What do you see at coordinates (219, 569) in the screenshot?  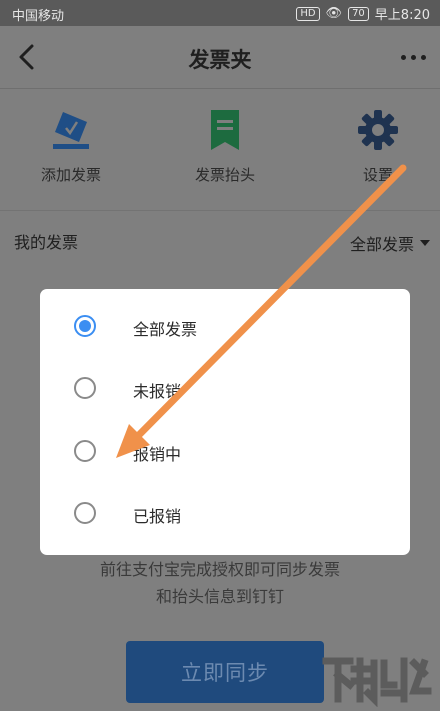 I see `sync-hint-line1: 前往支付宝完成授权即可同步发票` at bounding box center [219, 569].